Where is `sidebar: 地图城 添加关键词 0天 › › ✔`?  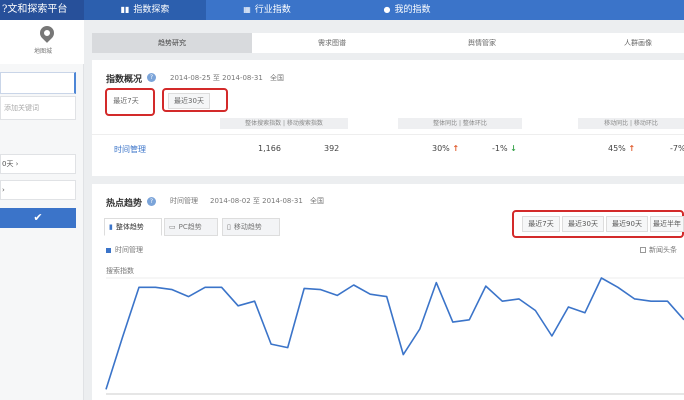
sidebar: 地图城 添加关键词 0天 › › ✔ is located at coordinates (42, 210).